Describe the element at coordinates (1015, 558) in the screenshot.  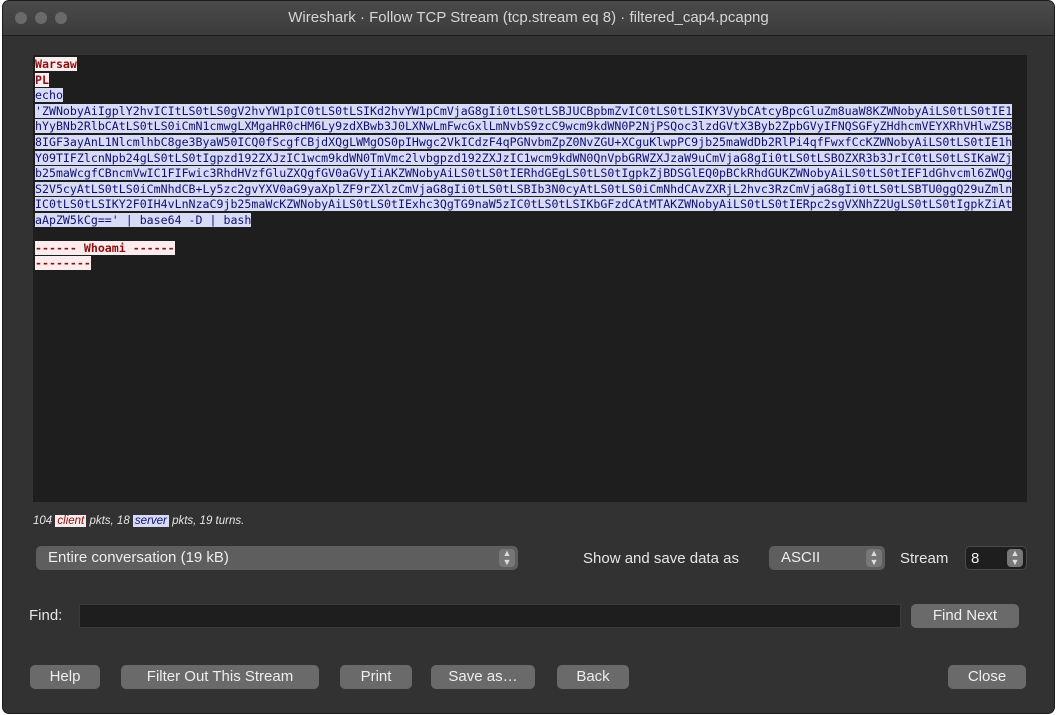
I see `stepper-icon: ▲ ▼` at that location.